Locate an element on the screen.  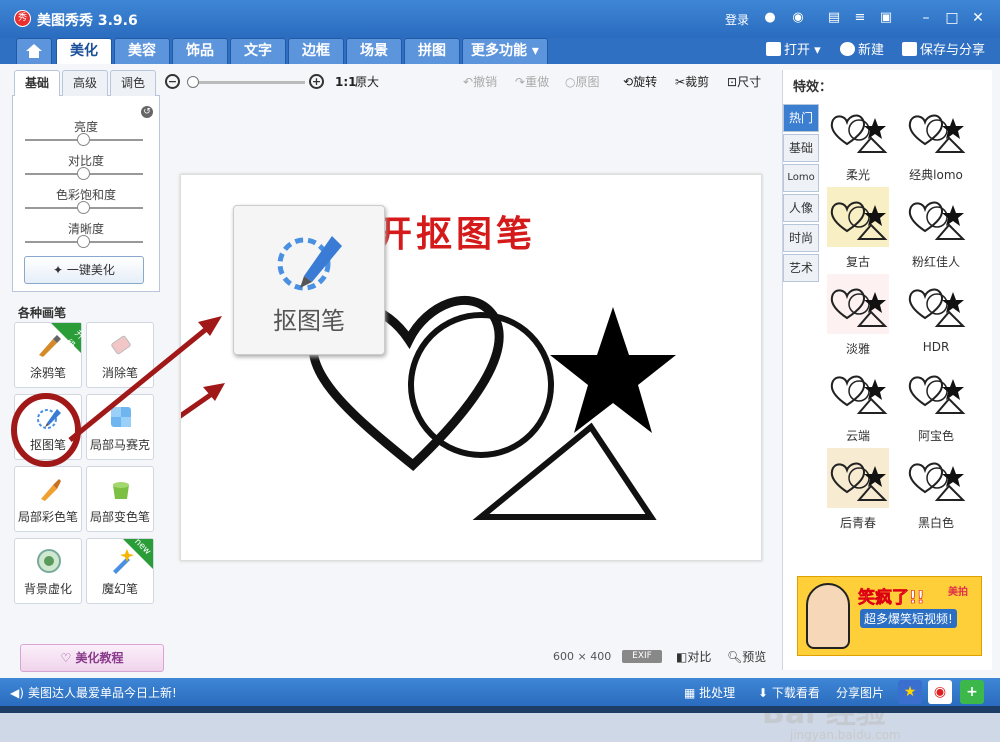
tab-cosmetic: 美容 is located at coordinates (142, 51).